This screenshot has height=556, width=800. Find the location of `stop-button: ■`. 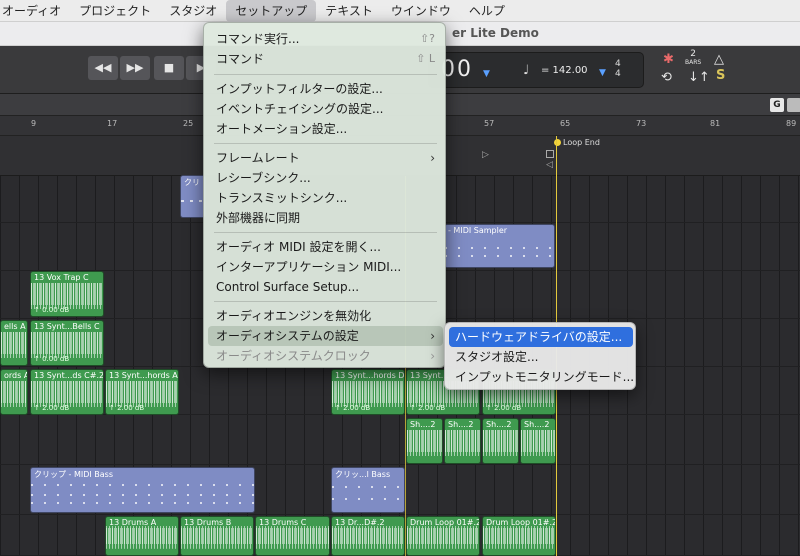

stop-button: ■ is located at coordinates (169, 68).